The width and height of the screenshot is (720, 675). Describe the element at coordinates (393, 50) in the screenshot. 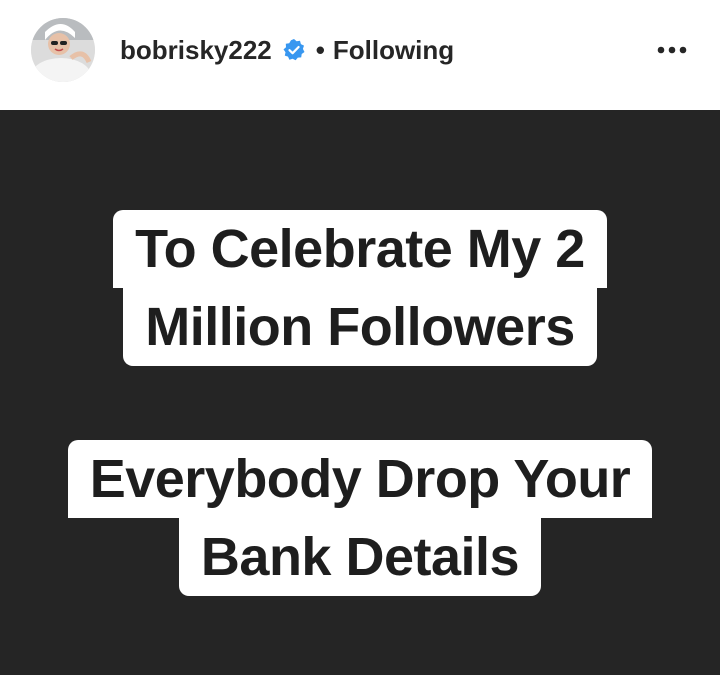

I see `following-button: Following` at that location.